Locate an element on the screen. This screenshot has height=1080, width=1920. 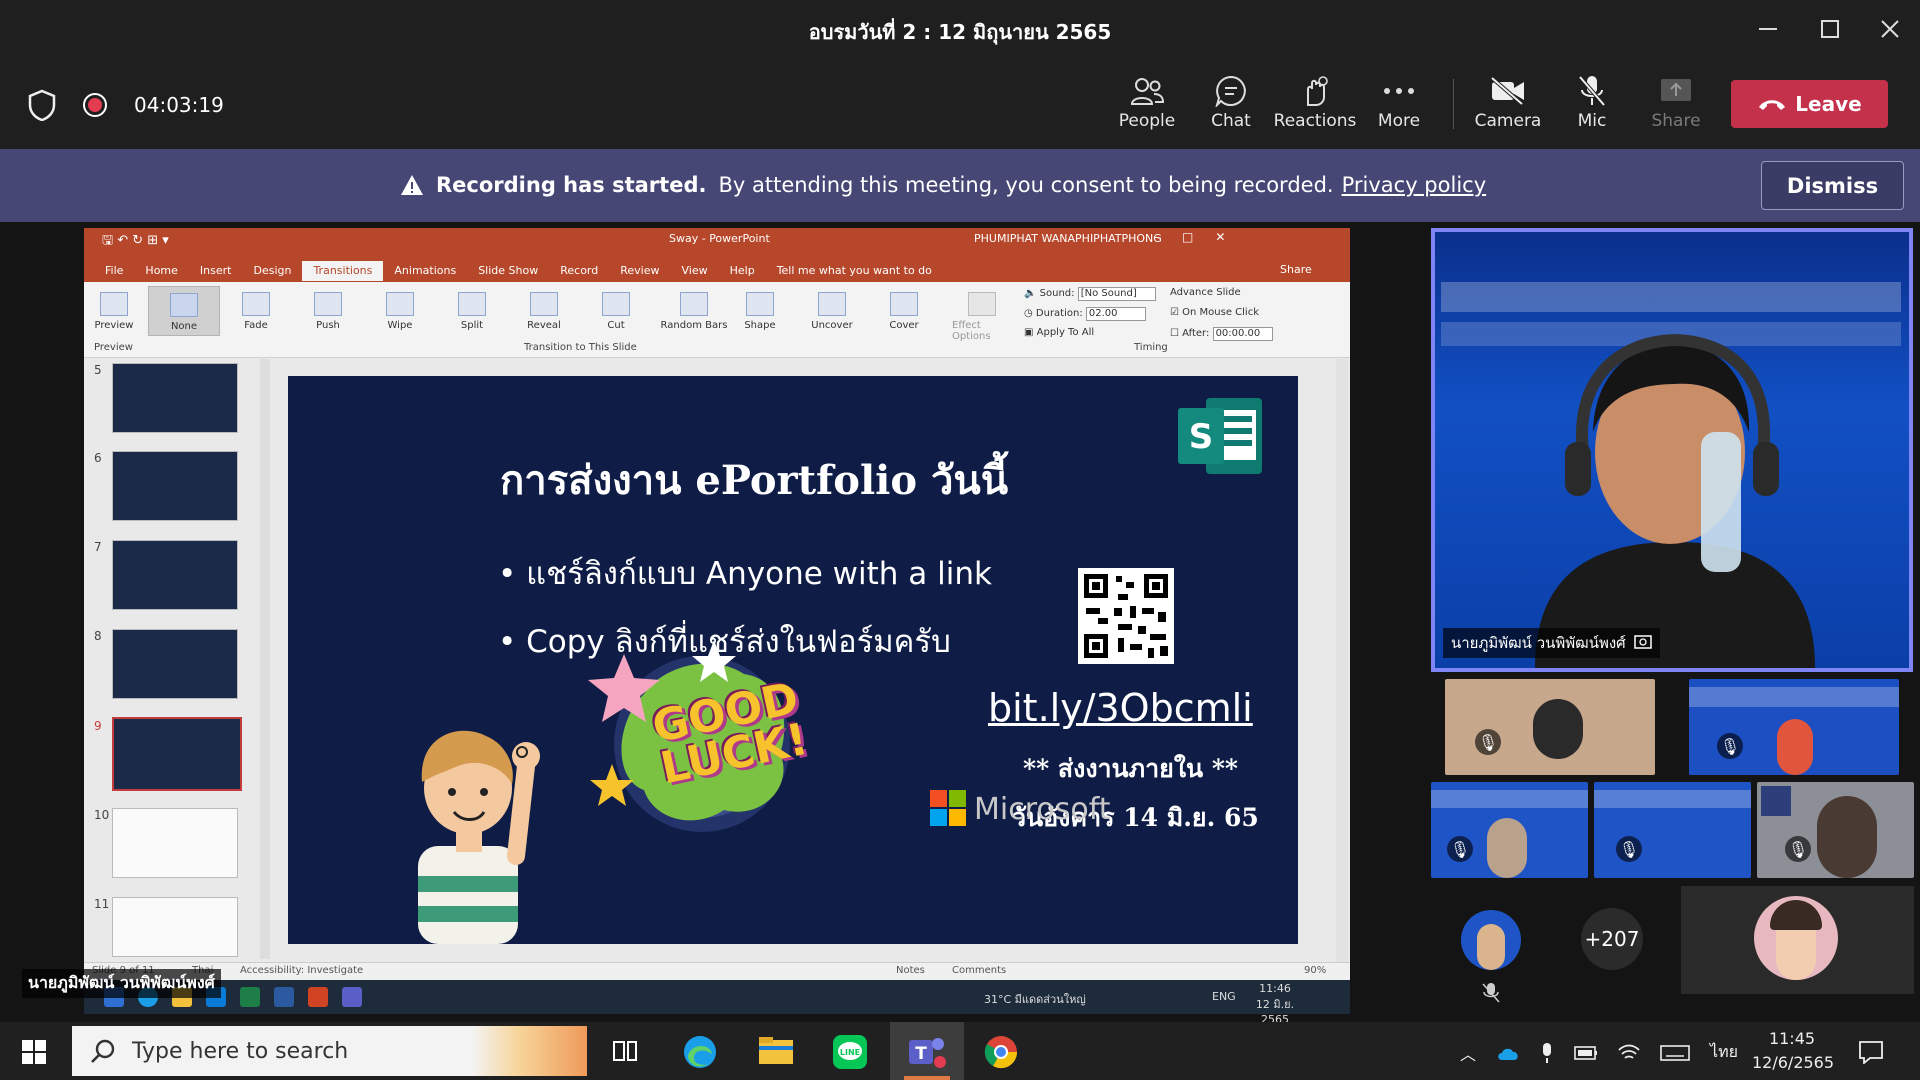
ppt-tab-review: Review is located at coordinates (639, 271).